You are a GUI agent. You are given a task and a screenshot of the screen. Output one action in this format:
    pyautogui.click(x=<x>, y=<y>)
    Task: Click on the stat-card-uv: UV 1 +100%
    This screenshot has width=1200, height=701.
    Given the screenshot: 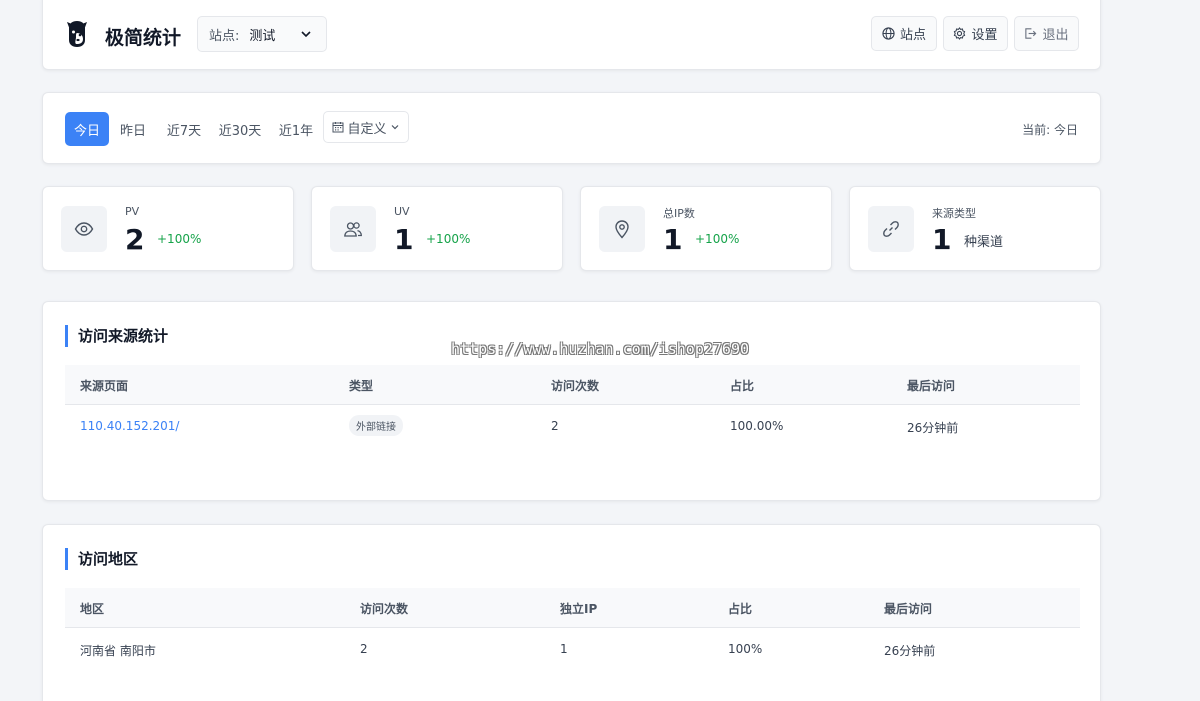 What is the action you would take?
    pyautogui.click(x=437, y=228)
    